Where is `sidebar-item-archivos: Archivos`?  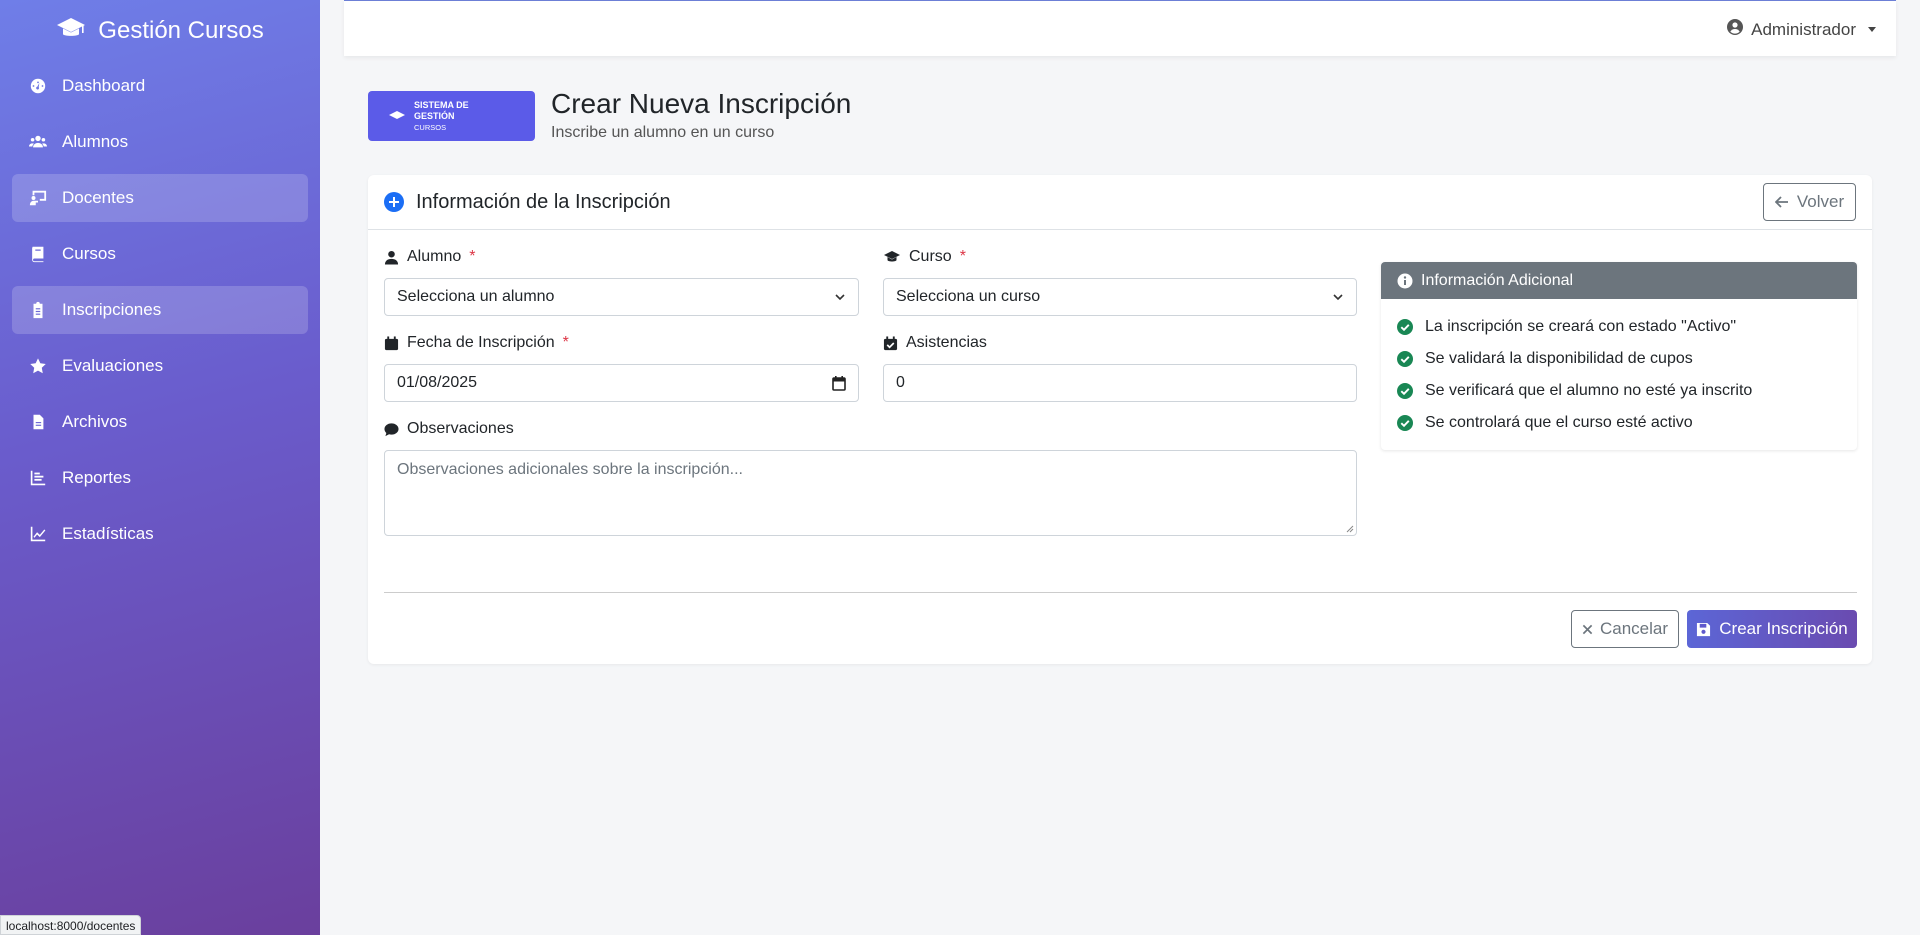 sidebar-item-archivos: Archivos is located at coordinates (160, 422).